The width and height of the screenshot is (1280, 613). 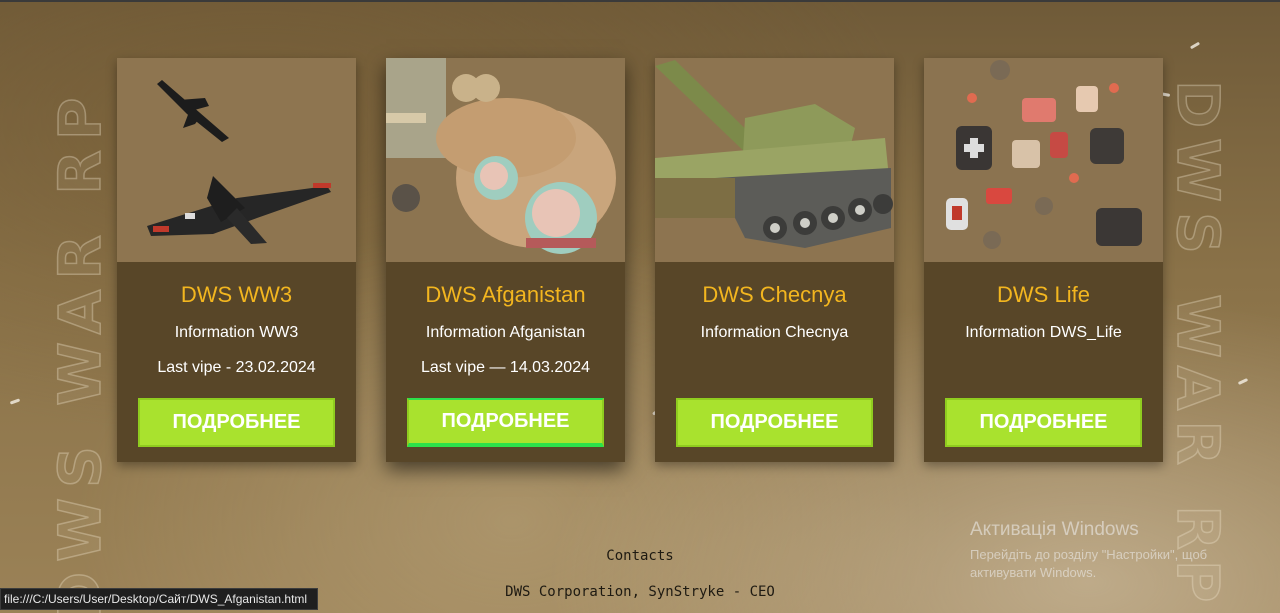 I want to click on card-info: Information Afganistan, so click(x=505, y=332).